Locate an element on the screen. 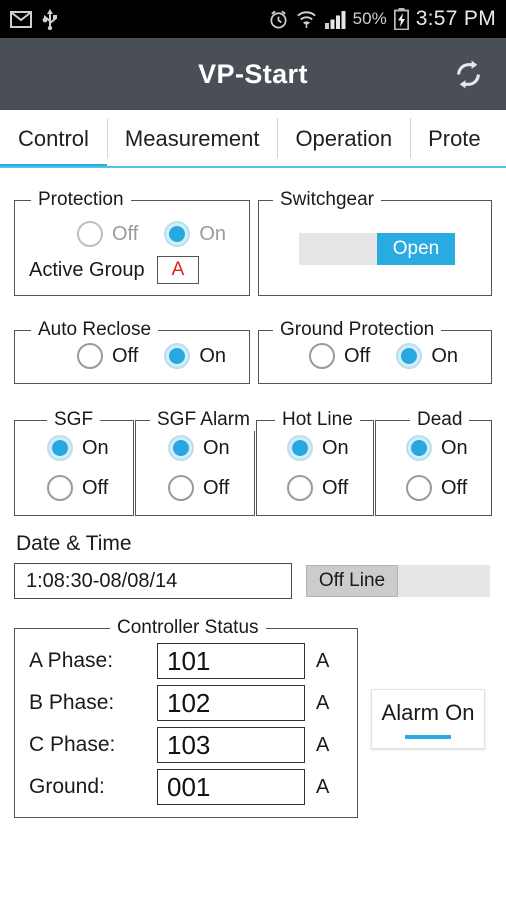 The height and width of the screenshot is (900, 506). tab-label: Prote is located at coordinates (454, 138).